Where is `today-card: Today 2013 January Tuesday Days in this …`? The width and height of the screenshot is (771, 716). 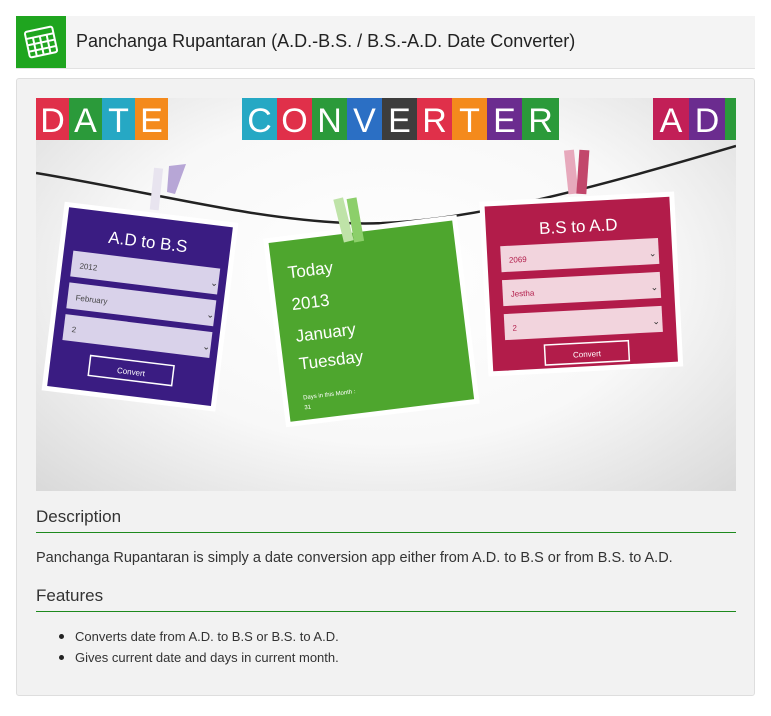 today-card: Today 2013 January Tuesday Days in this … is located at coordinates (371, 321).